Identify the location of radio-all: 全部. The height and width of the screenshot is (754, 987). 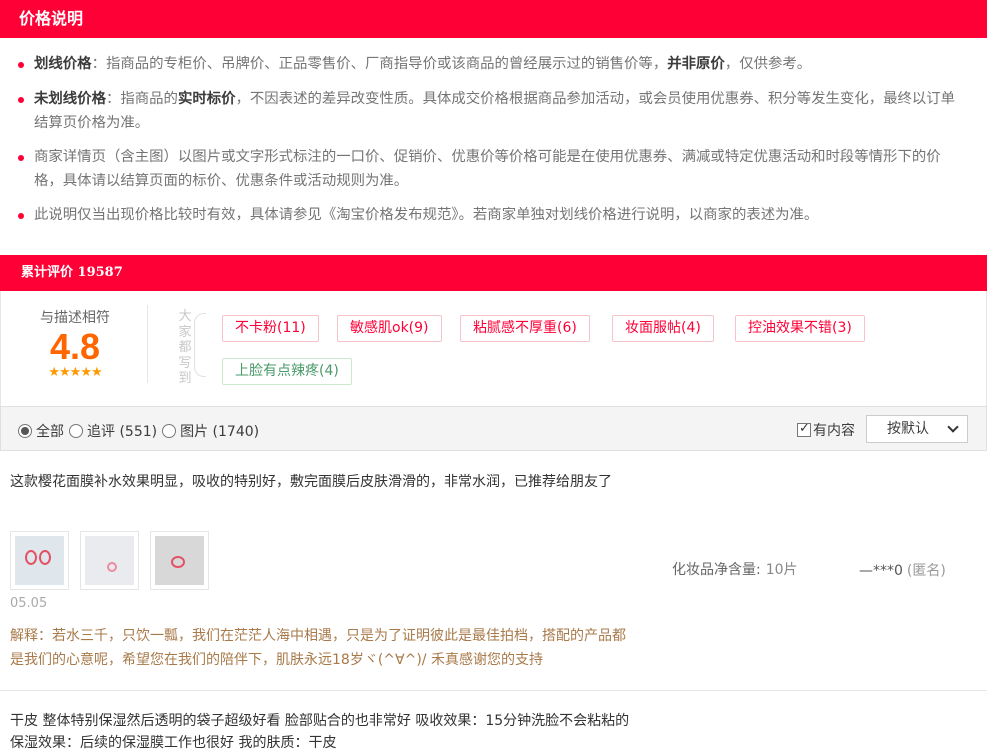
(41, 431).